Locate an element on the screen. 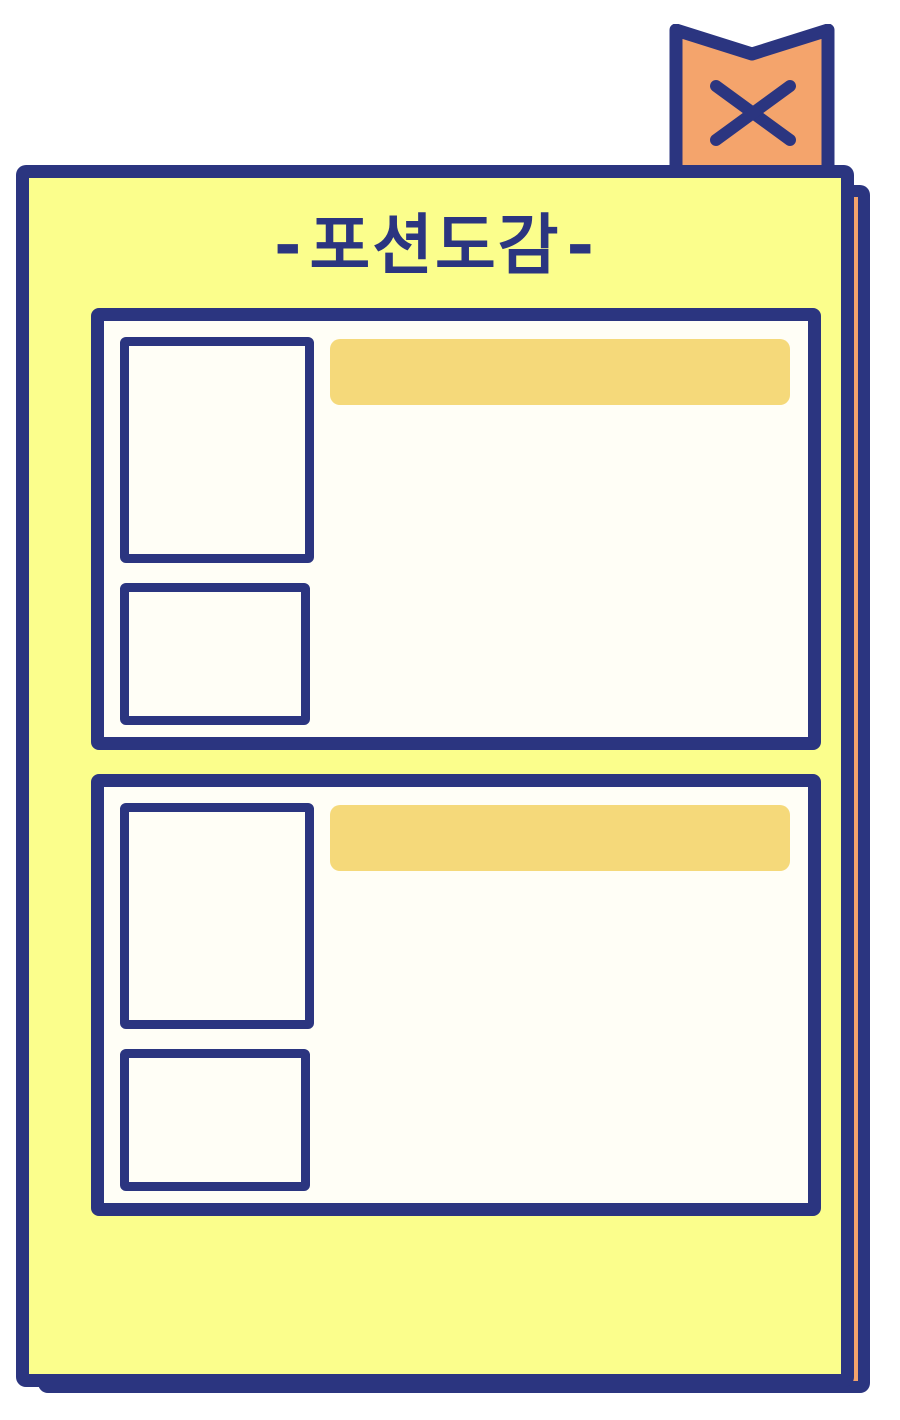  page-title: -포션도감- is located at coordinates (435, 245).